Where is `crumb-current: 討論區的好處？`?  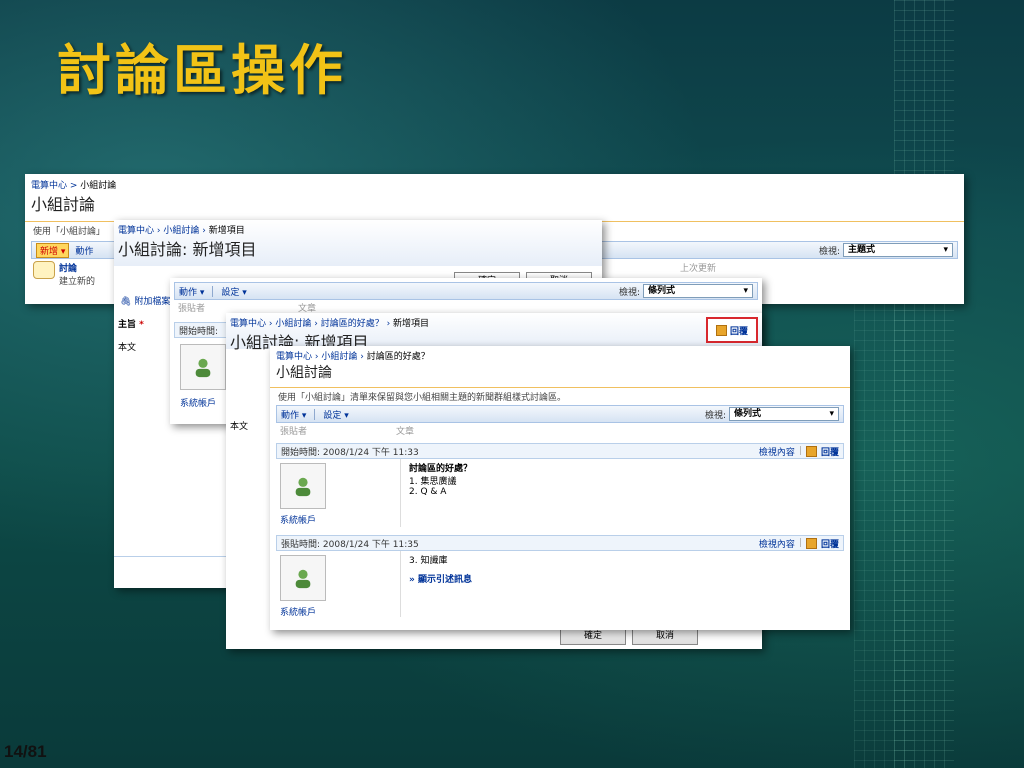
crumb-current: 討論區的好處？ is located at coordinates (398, 357).